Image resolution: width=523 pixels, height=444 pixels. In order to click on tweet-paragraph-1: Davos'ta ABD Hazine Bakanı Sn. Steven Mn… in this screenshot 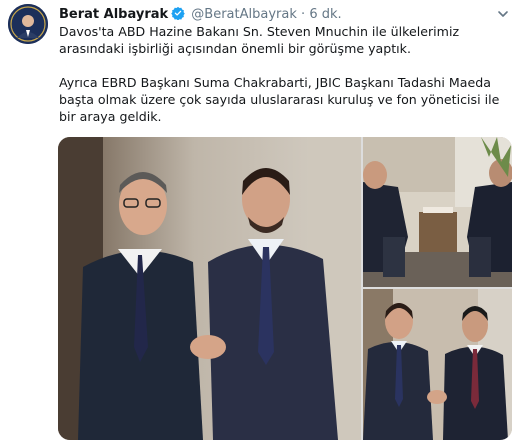, I will do `click(259, 40)`.